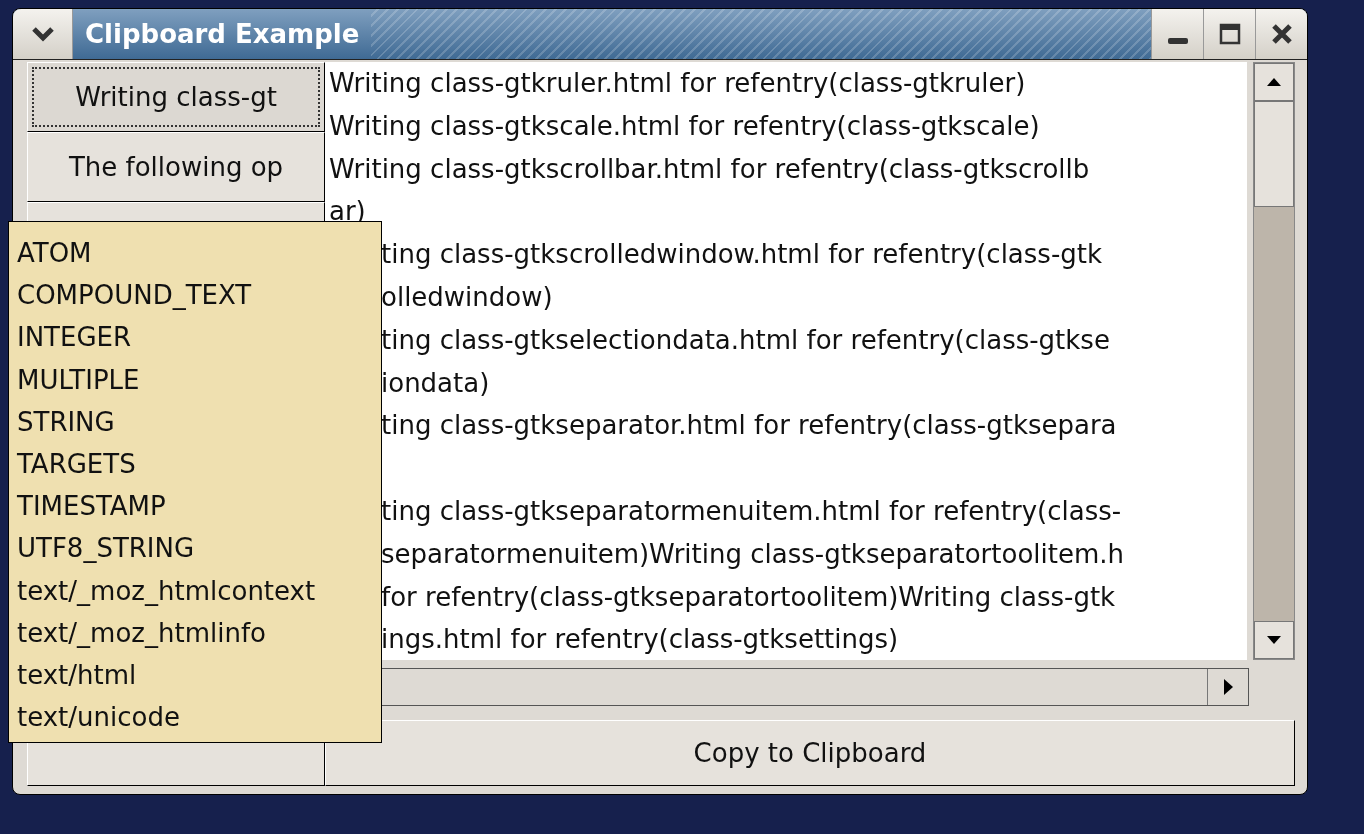  Describe the element at coordinates (199, 379) in the screenshot. I see `menu-item: MULTIPLE` at that location.